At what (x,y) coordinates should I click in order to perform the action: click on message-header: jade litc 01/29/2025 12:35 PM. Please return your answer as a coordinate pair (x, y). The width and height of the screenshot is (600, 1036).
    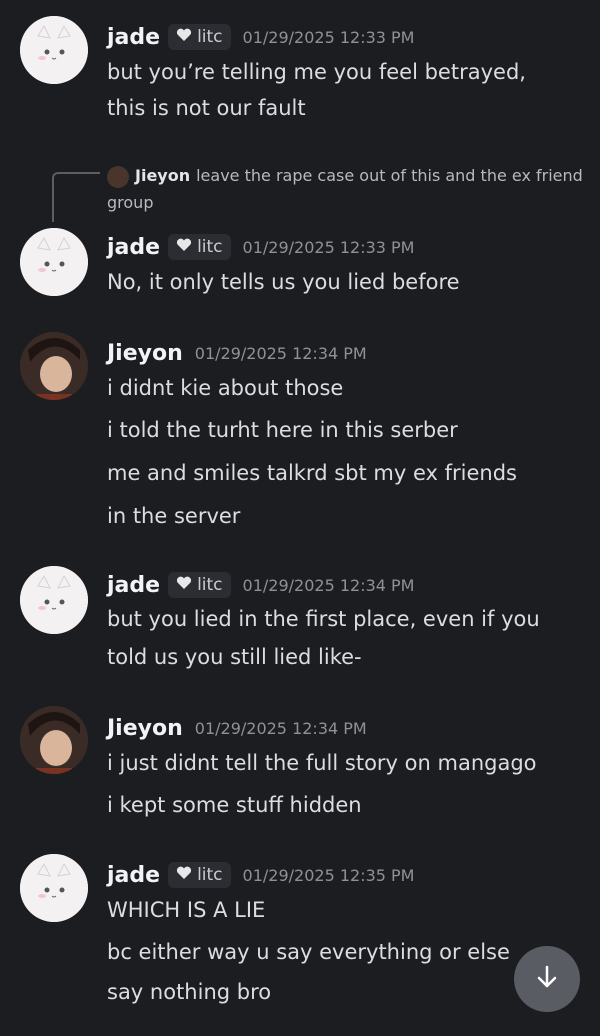
    Looking at the image, I should click on (260, 875).